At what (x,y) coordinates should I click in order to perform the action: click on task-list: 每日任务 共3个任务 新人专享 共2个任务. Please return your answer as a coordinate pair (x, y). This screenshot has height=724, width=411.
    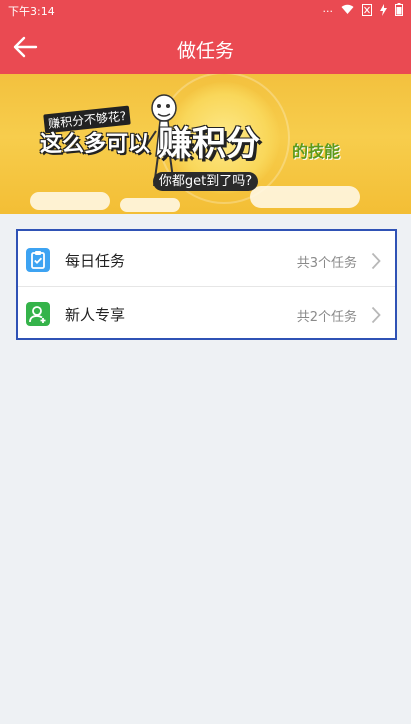
    Looking at the image, I should click on (206, 284).